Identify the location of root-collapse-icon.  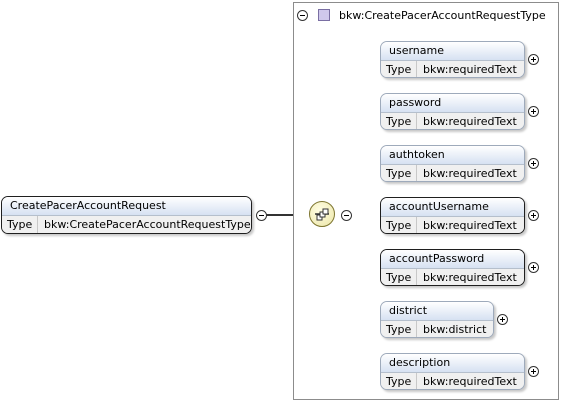
(261, 215).